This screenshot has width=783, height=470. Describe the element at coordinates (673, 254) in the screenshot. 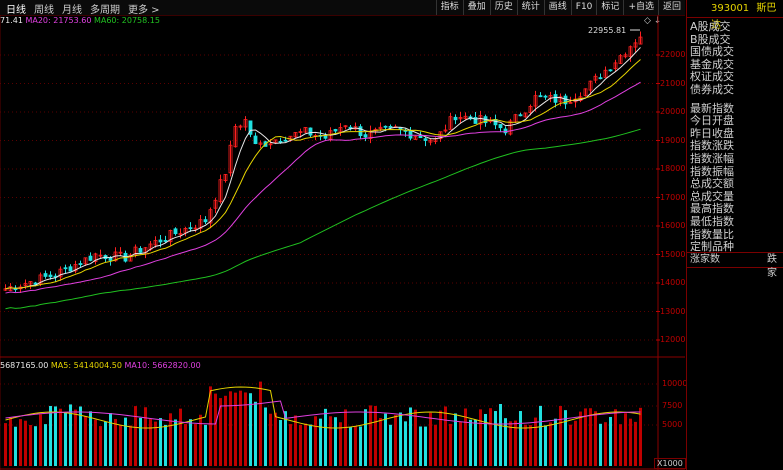

I see `price-tick-label: 15000` at that location.